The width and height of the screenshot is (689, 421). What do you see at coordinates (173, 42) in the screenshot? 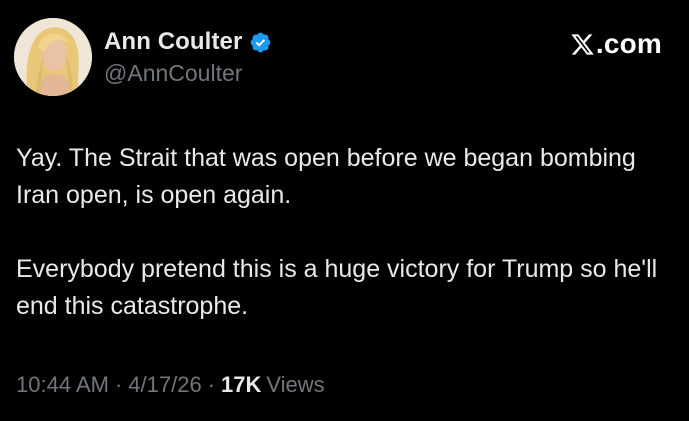
I see `display-name: Ann Coulter` at bounding box center [173, 42].